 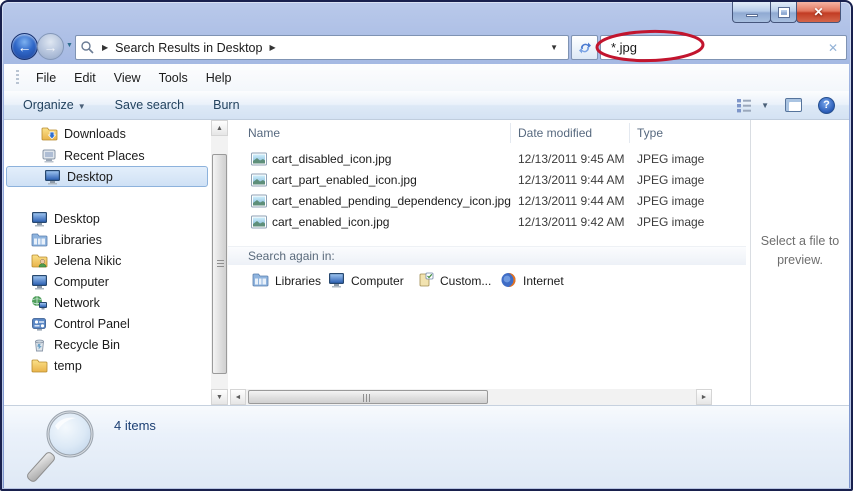 What do you see at coordinates (426, 16) in the screenshot?
I see `title-bar: ✕` at bounding box center [426, 16].